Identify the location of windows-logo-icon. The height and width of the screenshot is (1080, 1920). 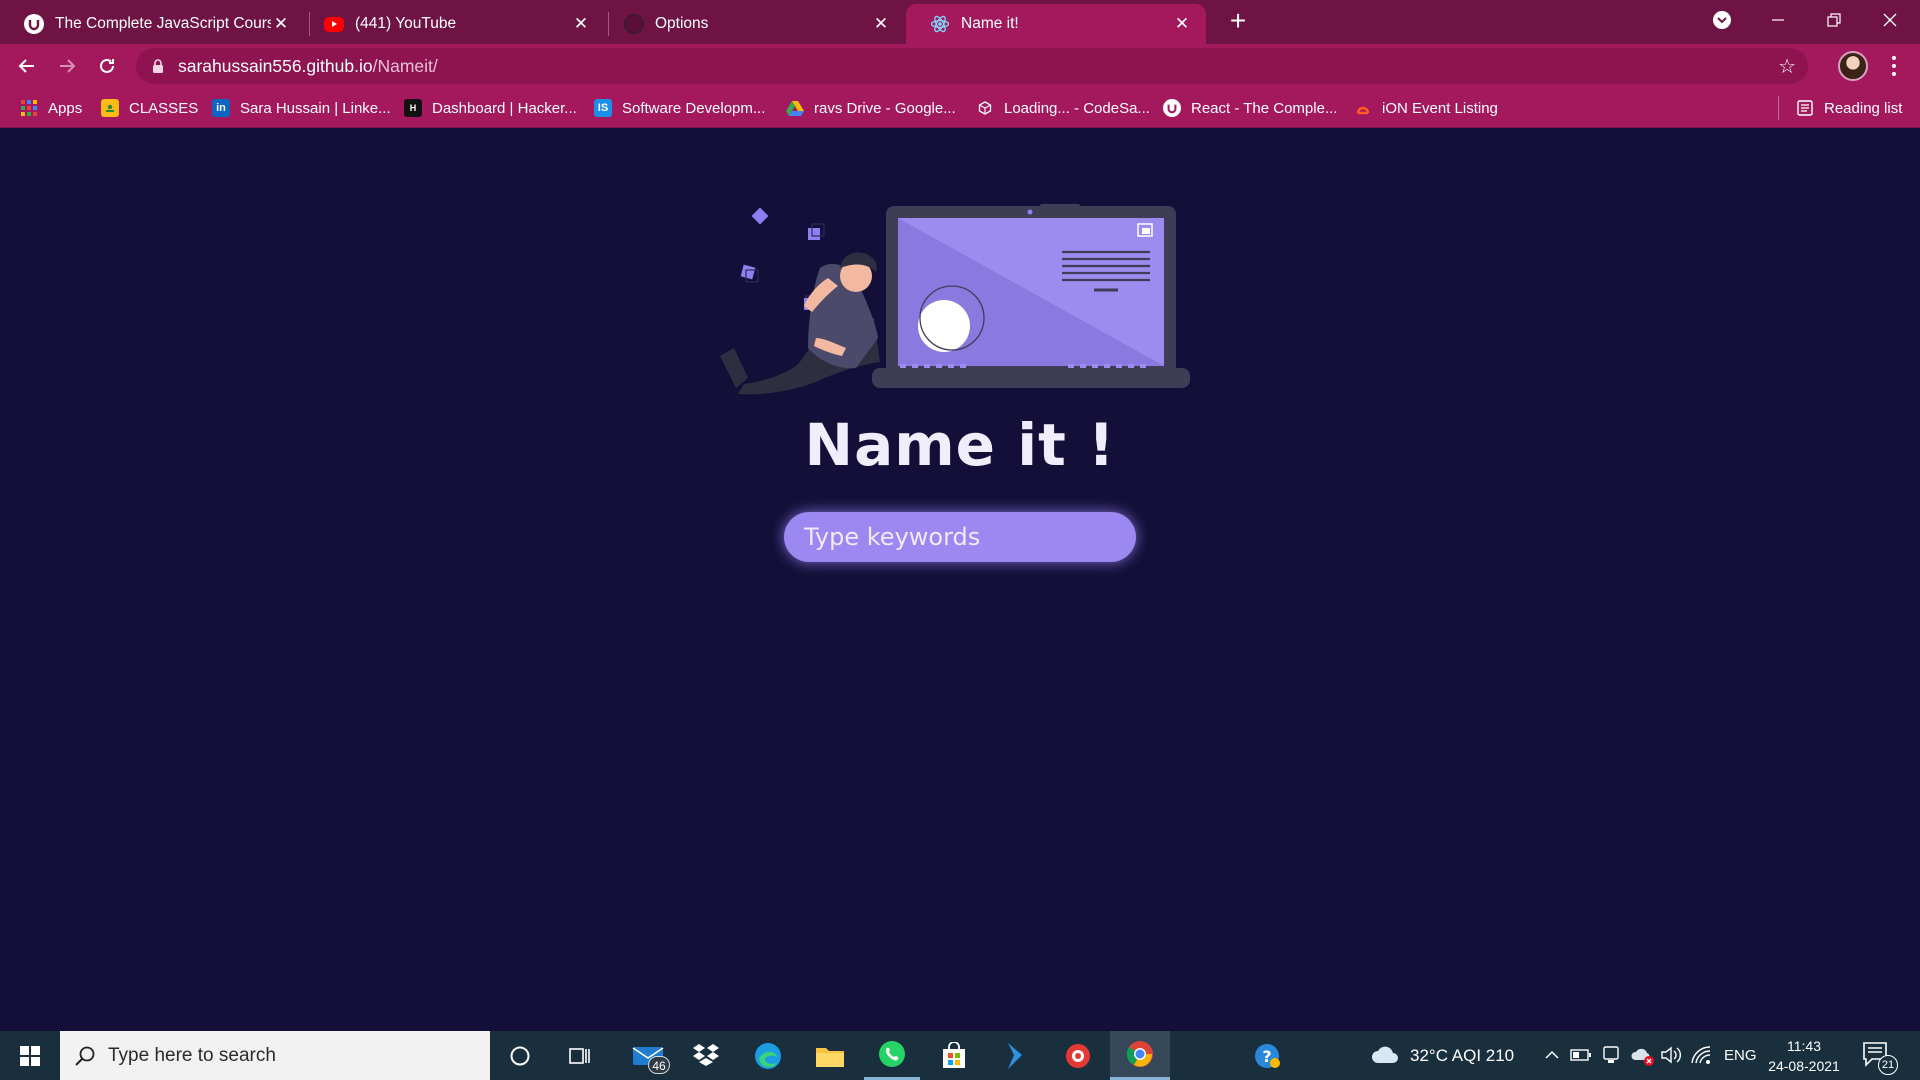
(30, 1055).